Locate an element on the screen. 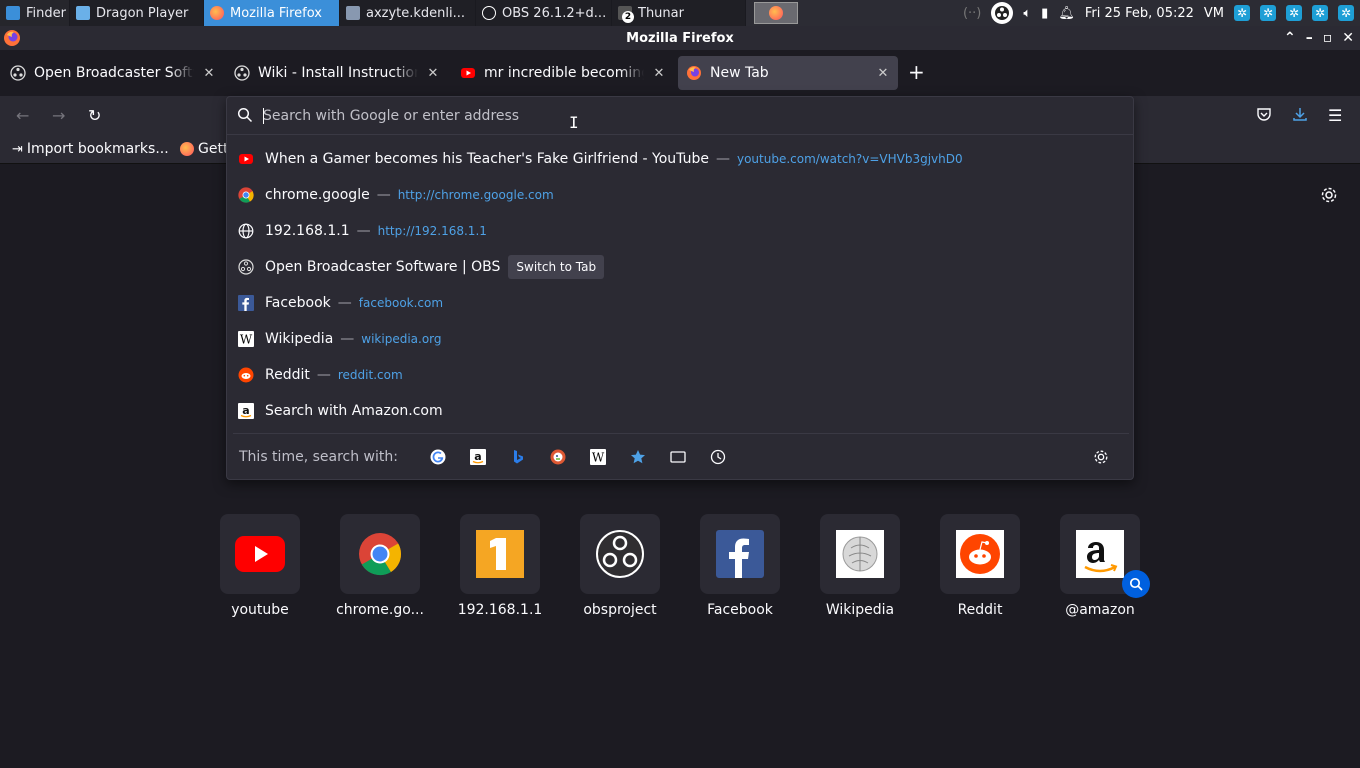 The image size is (1360, 768). battery-icon: ▮ is located at coordinates (1044, 13).